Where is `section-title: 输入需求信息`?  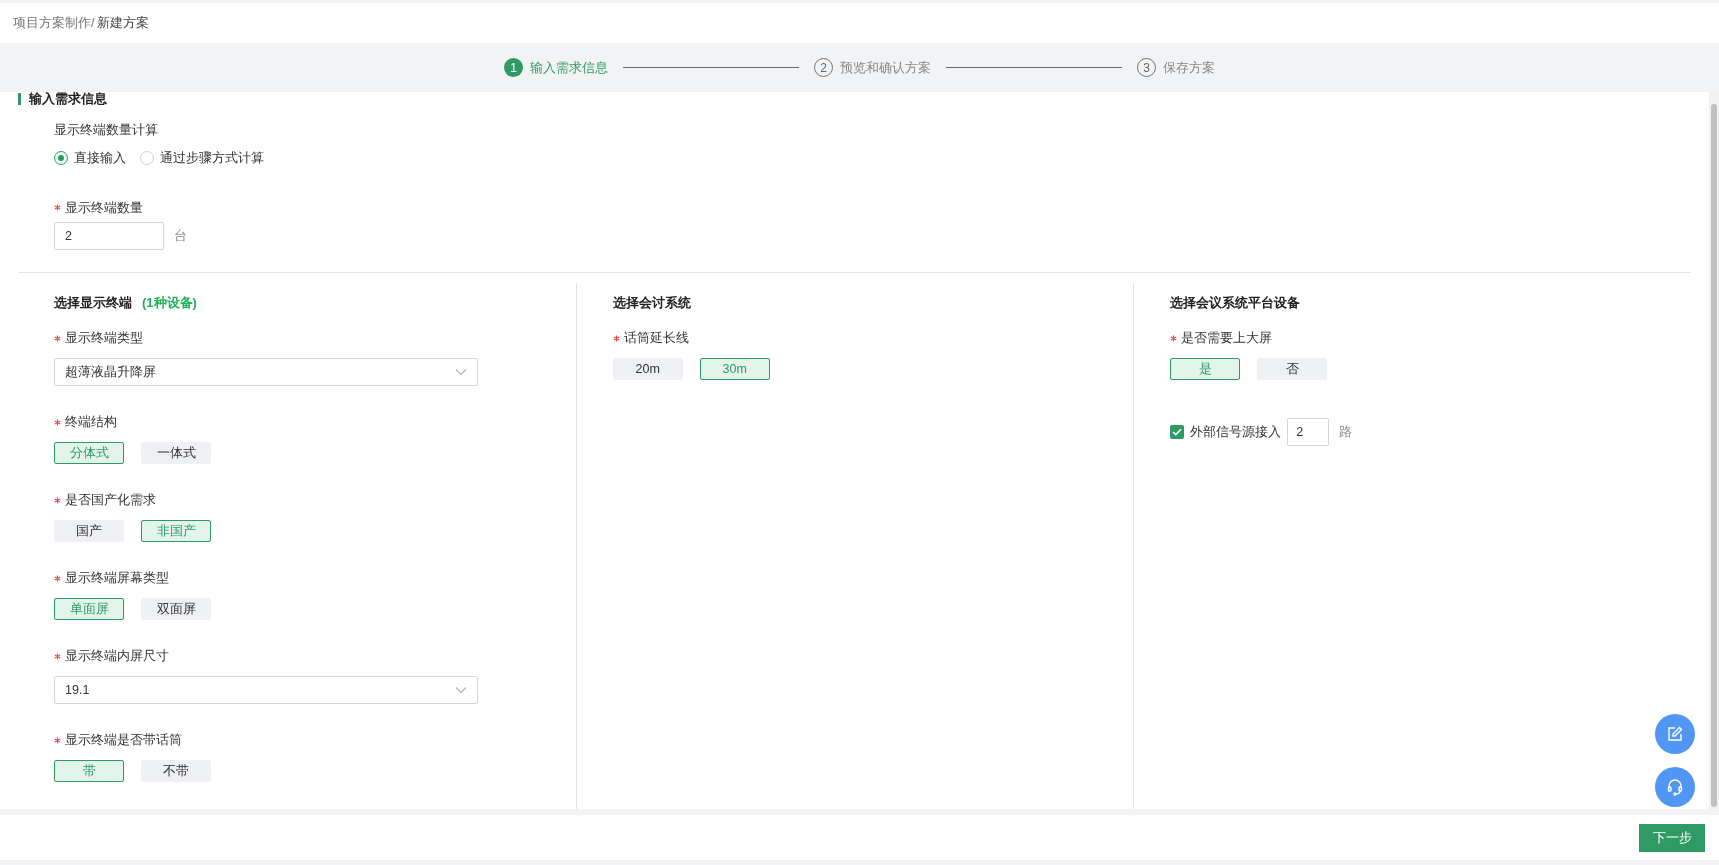
section-title: 输入需求信息 is located at coordinates (68, 99).